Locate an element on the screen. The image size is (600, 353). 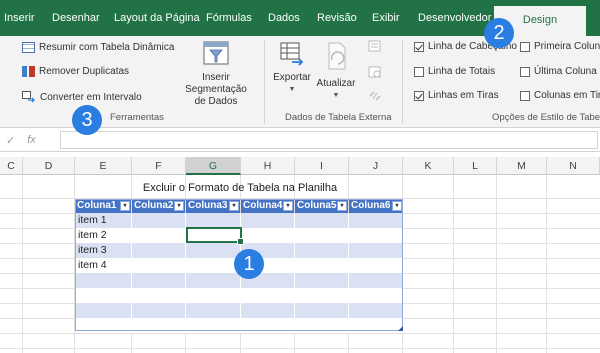
table-header-coluna5: Coluna5 ▾ is located at coordinates (321, 206).